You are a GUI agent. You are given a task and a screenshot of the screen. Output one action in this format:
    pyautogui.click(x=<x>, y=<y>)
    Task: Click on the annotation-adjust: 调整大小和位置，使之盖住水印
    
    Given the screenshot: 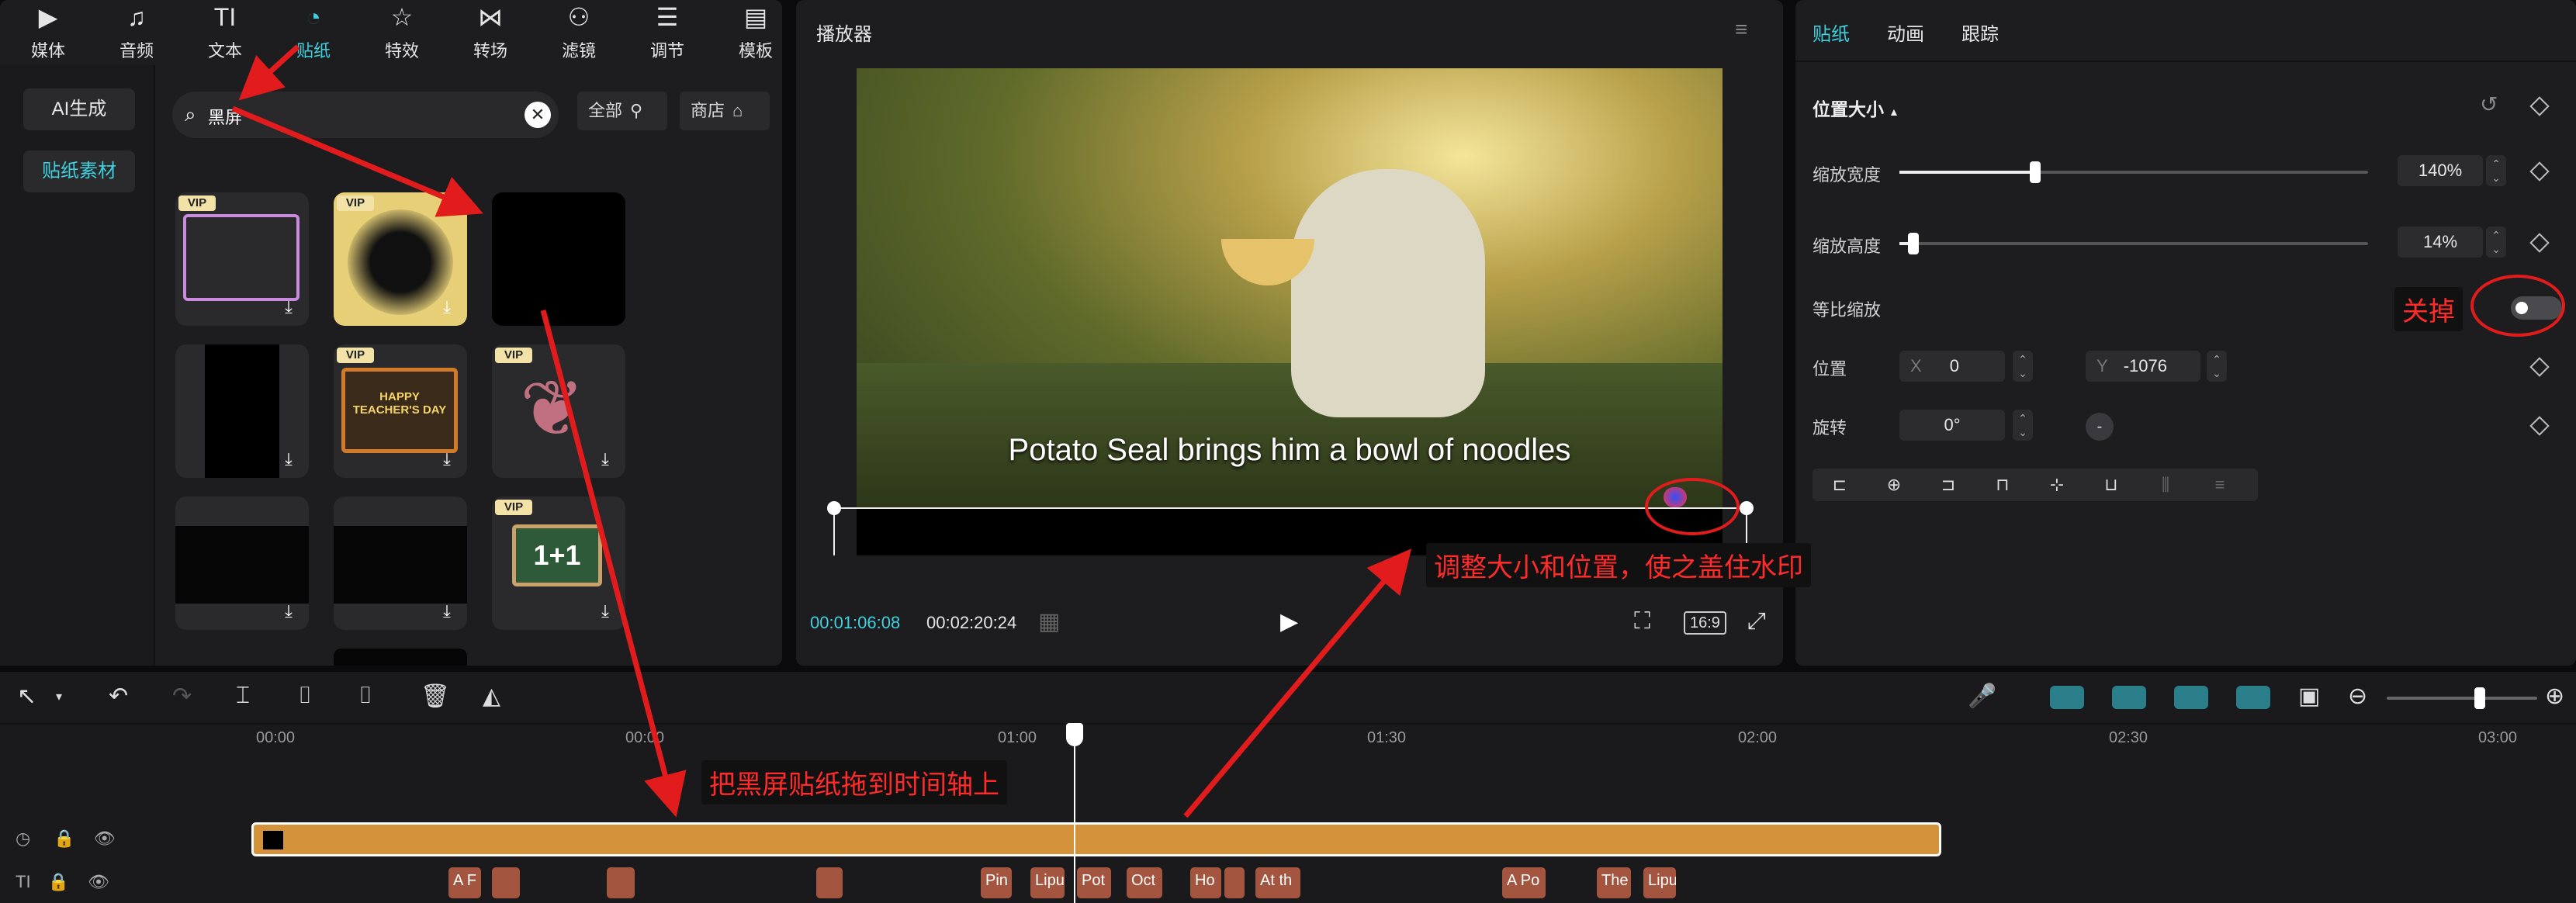 What is the action you would take?
    pyautogui.click(x=1619, y=565)
    